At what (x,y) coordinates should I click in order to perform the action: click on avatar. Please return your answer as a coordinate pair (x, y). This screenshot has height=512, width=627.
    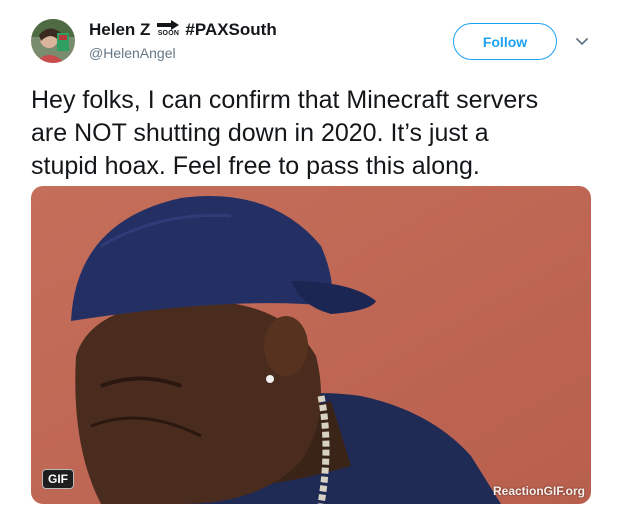
    Looking at the image, I should click on (53, 41).